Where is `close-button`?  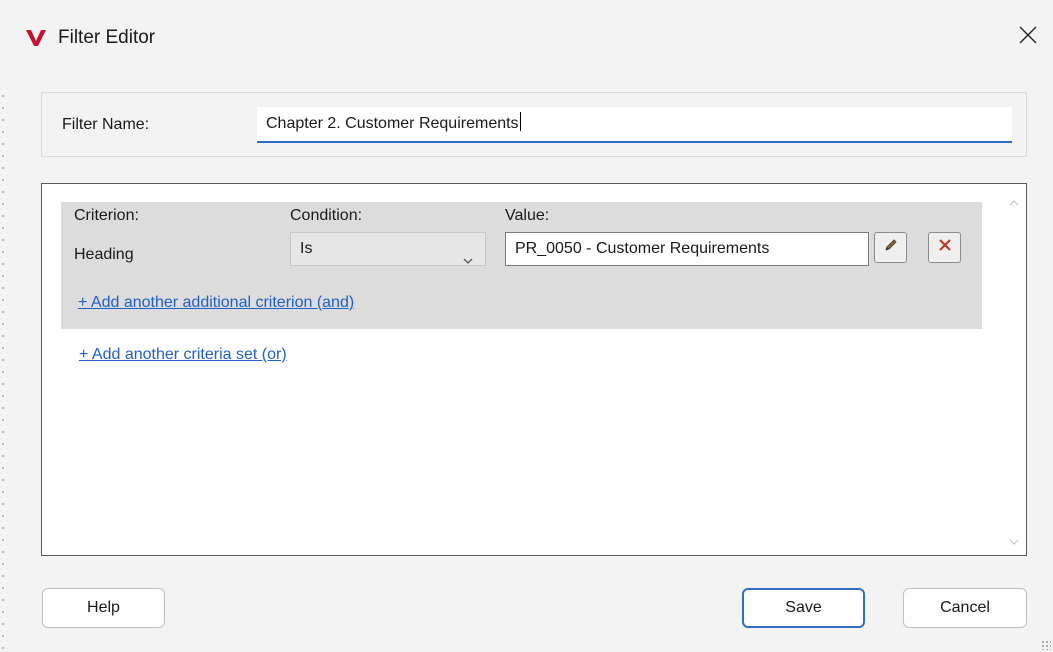 close-button is located at coordinates (1028, 37).